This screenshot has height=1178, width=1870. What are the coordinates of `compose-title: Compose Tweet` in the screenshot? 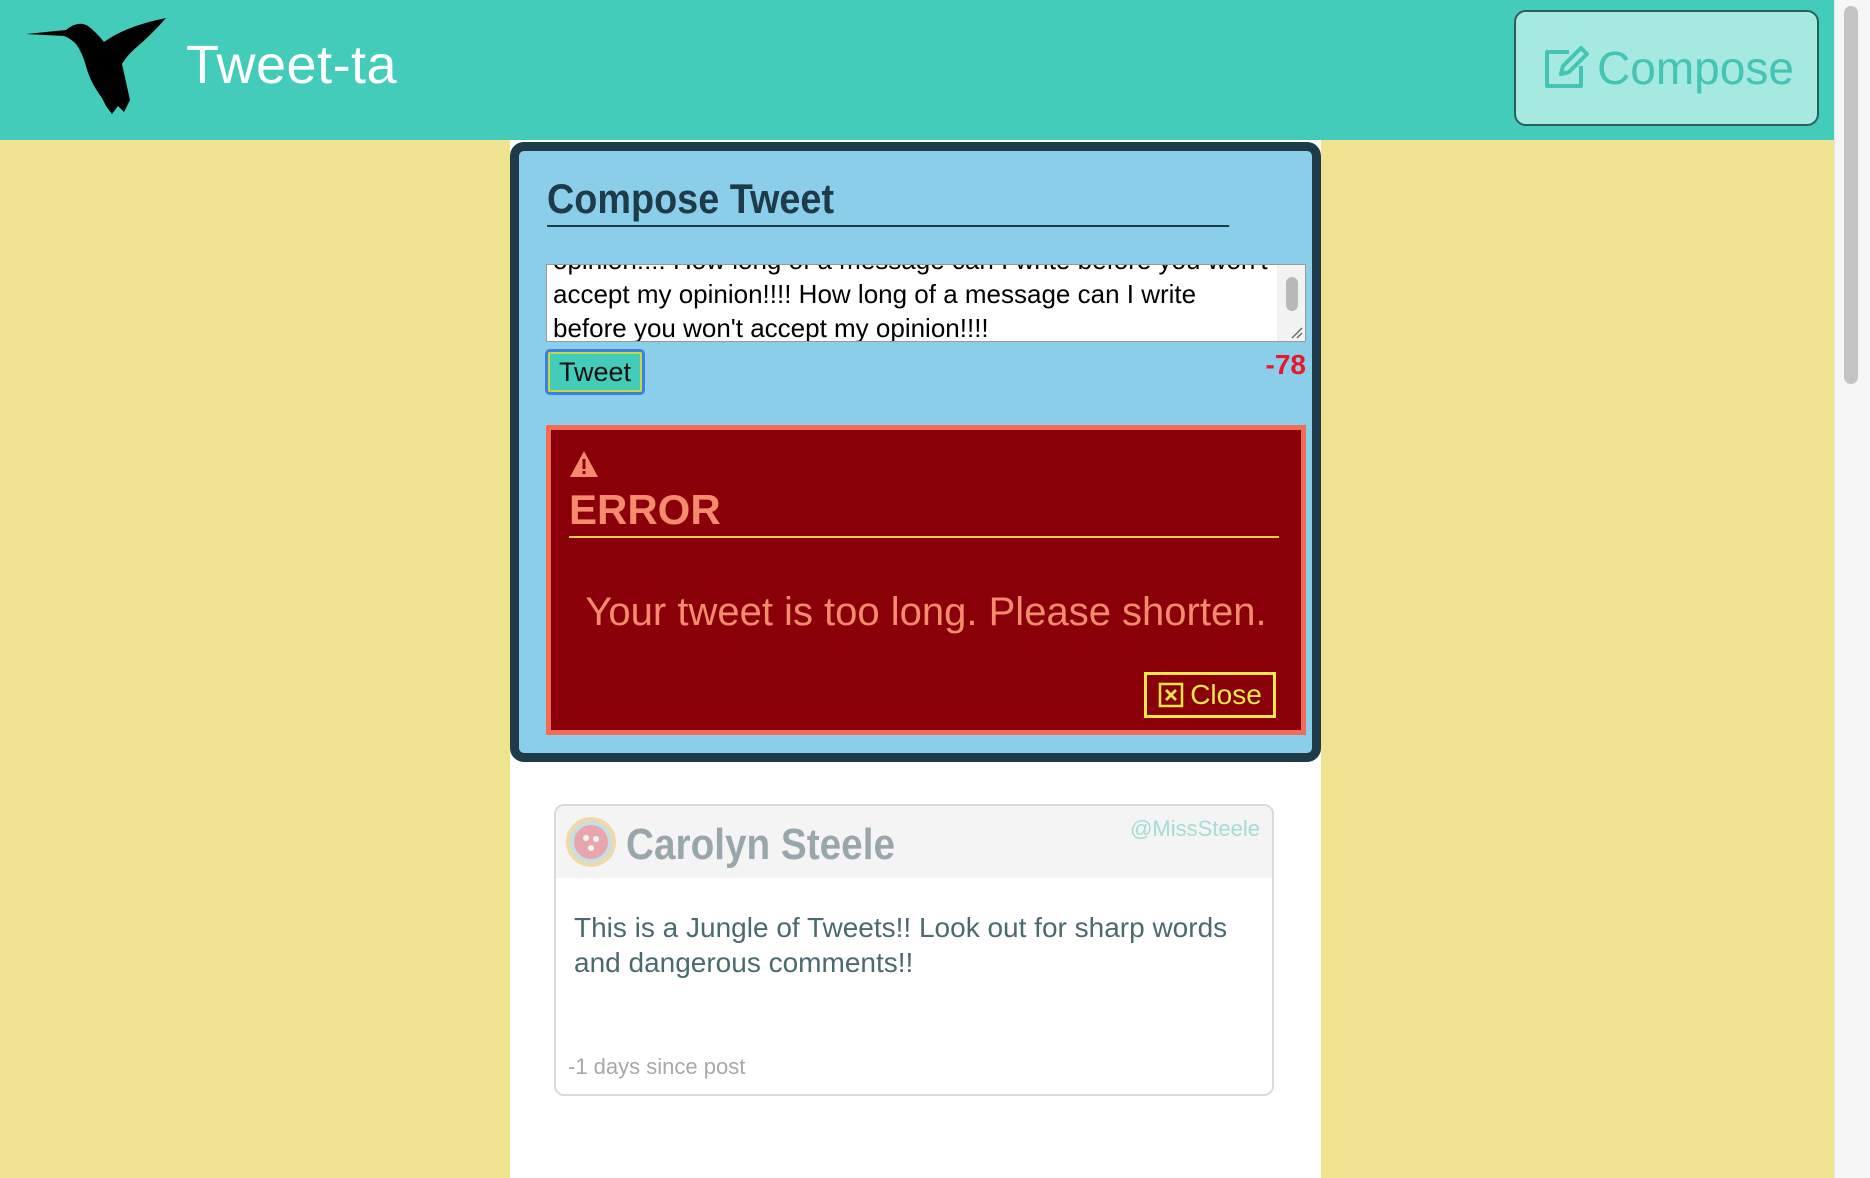 It's located at (888, 201).